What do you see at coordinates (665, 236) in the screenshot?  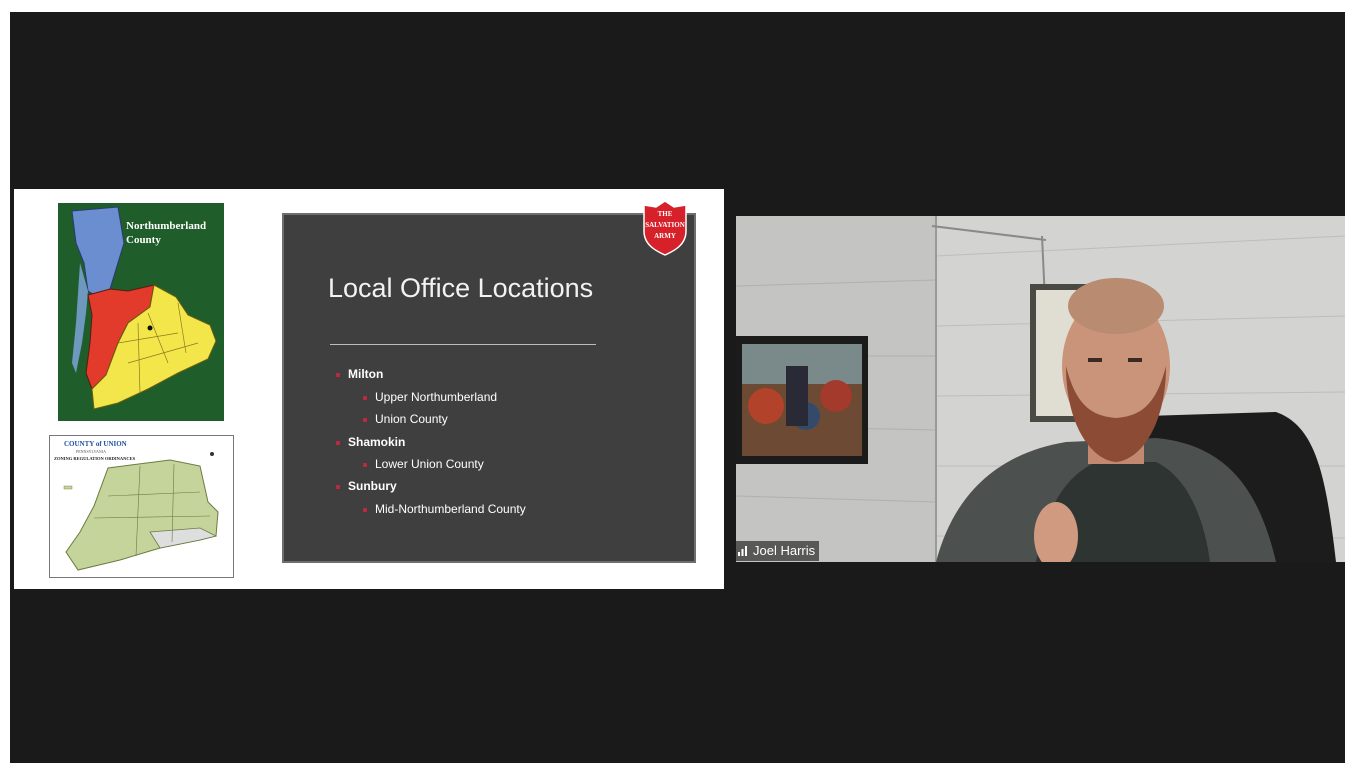 I see `logo-text-3: ARMY` at bounding box center [665, 236].